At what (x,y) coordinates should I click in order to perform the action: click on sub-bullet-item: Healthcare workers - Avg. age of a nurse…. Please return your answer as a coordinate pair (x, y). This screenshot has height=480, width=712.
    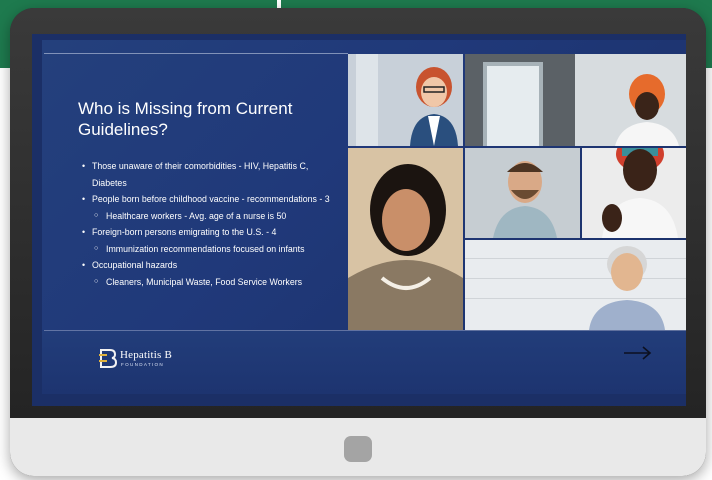
    Looking at the image, I should click on (212, 216).